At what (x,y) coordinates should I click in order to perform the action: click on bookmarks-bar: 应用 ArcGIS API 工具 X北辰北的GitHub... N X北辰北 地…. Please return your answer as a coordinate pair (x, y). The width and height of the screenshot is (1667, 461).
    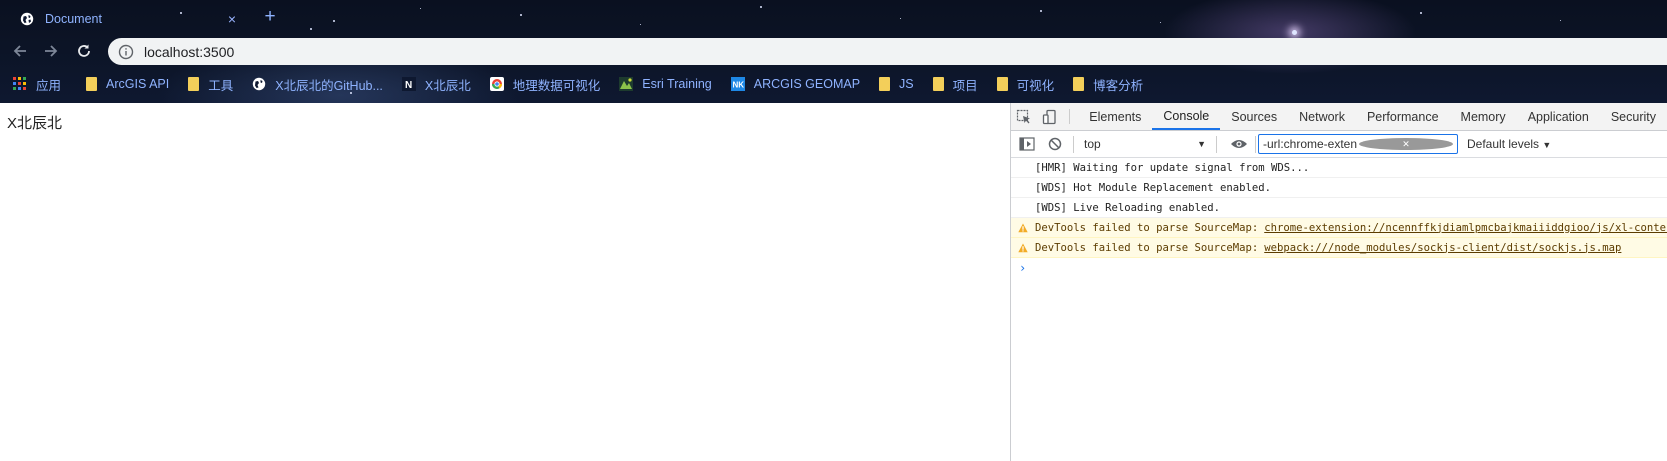
    Looking at the image, I should click on (833, 84).